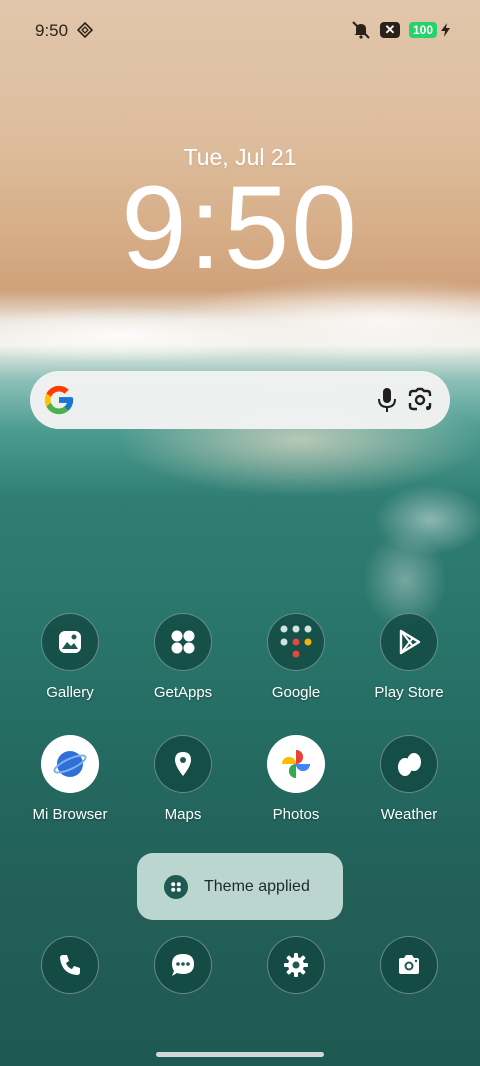  What do you see at coordinates (296, 764) in the screenshot?
I see `photos-icon` at bounding box center [296, 764].